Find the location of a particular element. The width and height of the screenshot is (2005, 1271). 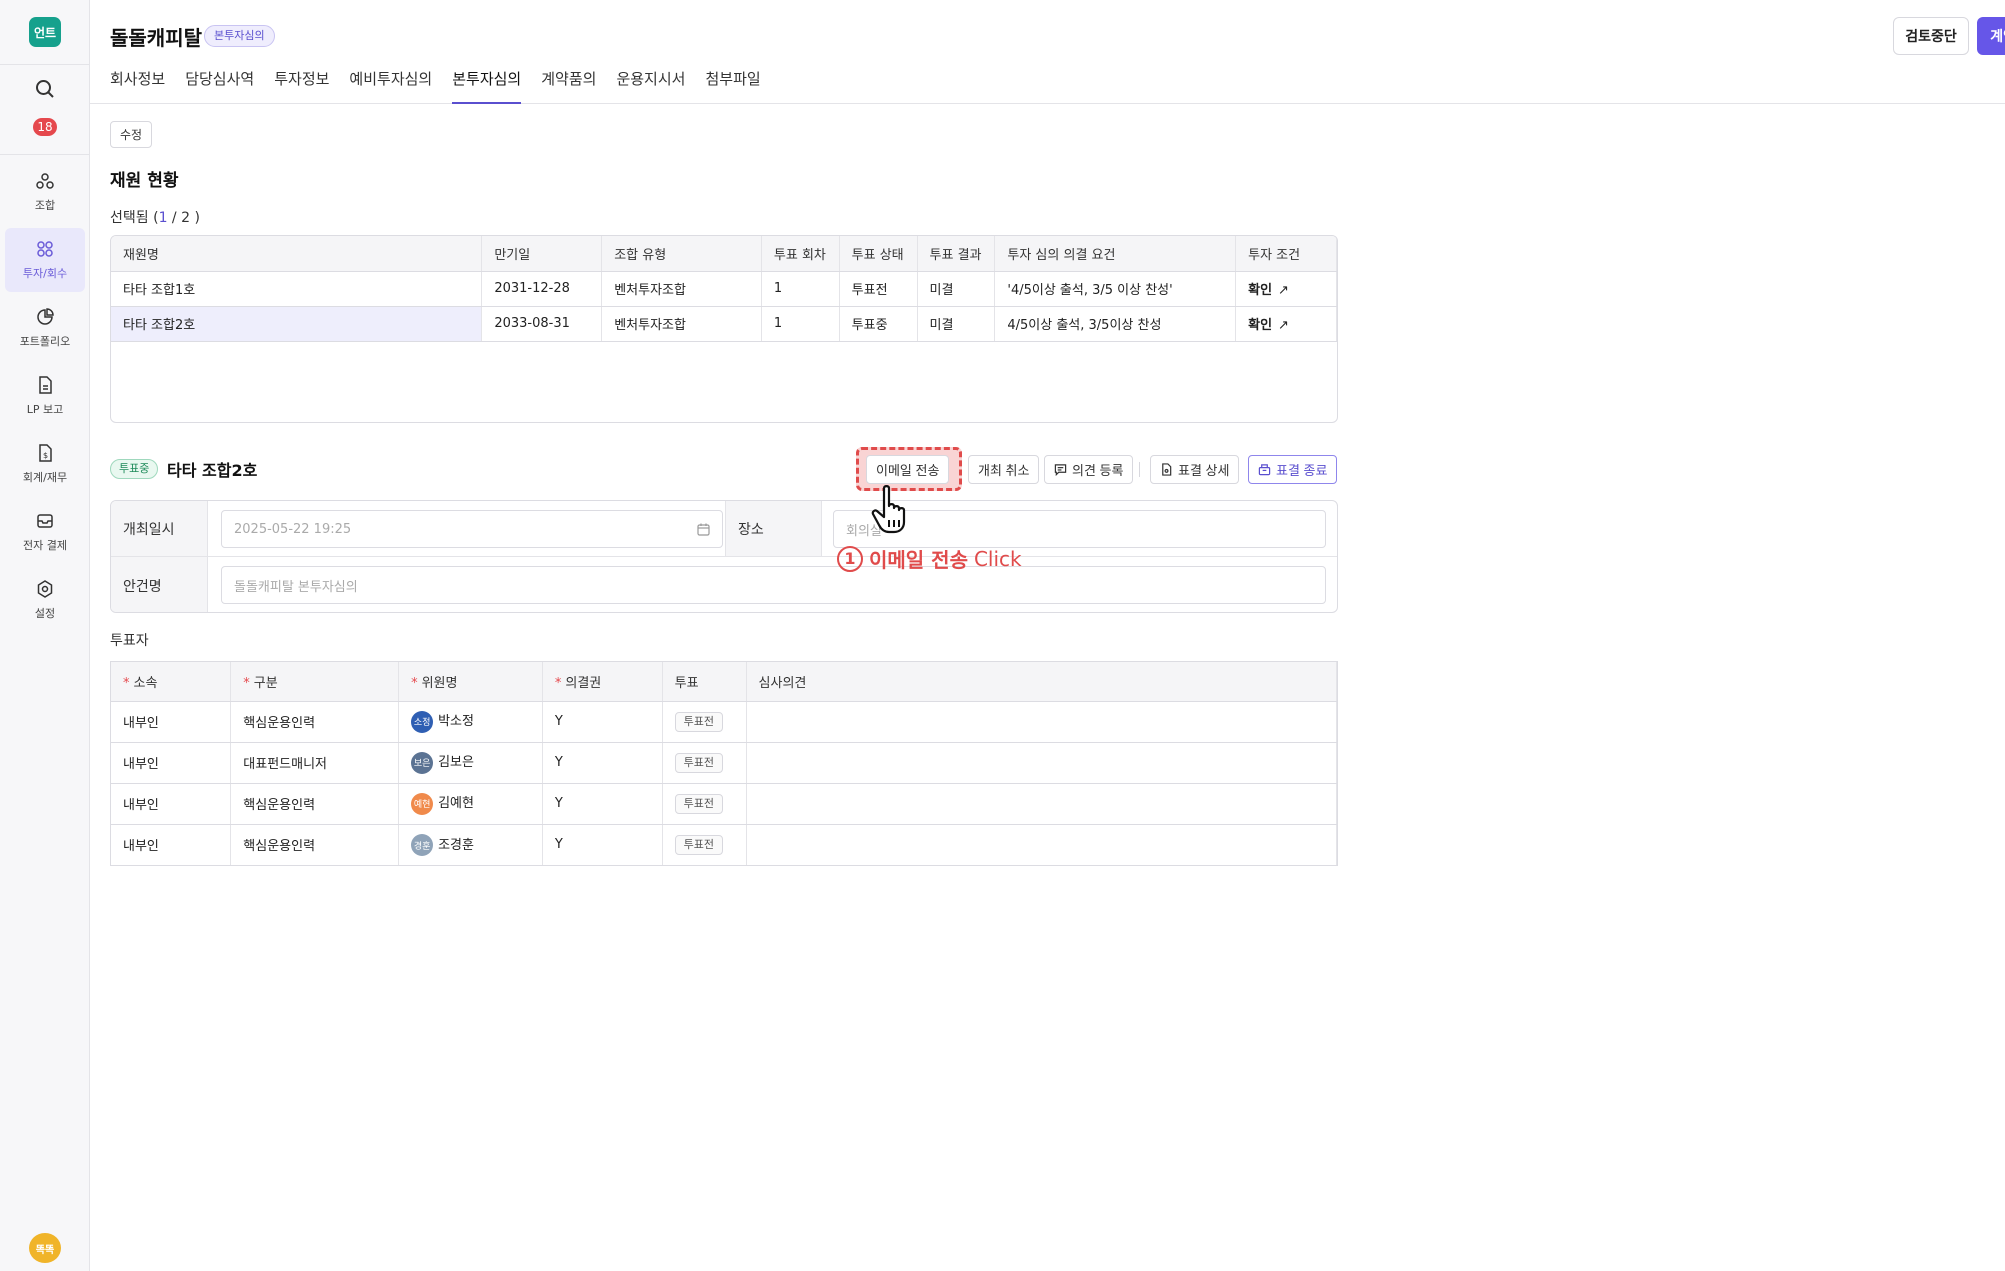

tab-company-info: 회사정보 is located at coordinates (137, 85).